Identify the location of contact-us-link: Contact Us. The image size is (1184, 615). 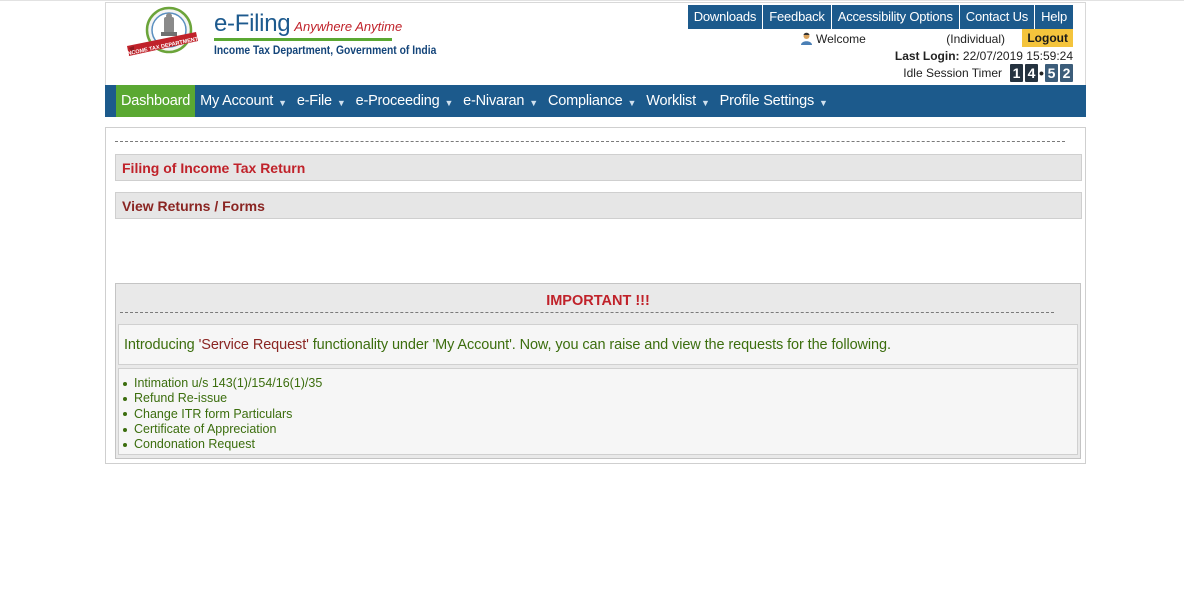
(997, 17).